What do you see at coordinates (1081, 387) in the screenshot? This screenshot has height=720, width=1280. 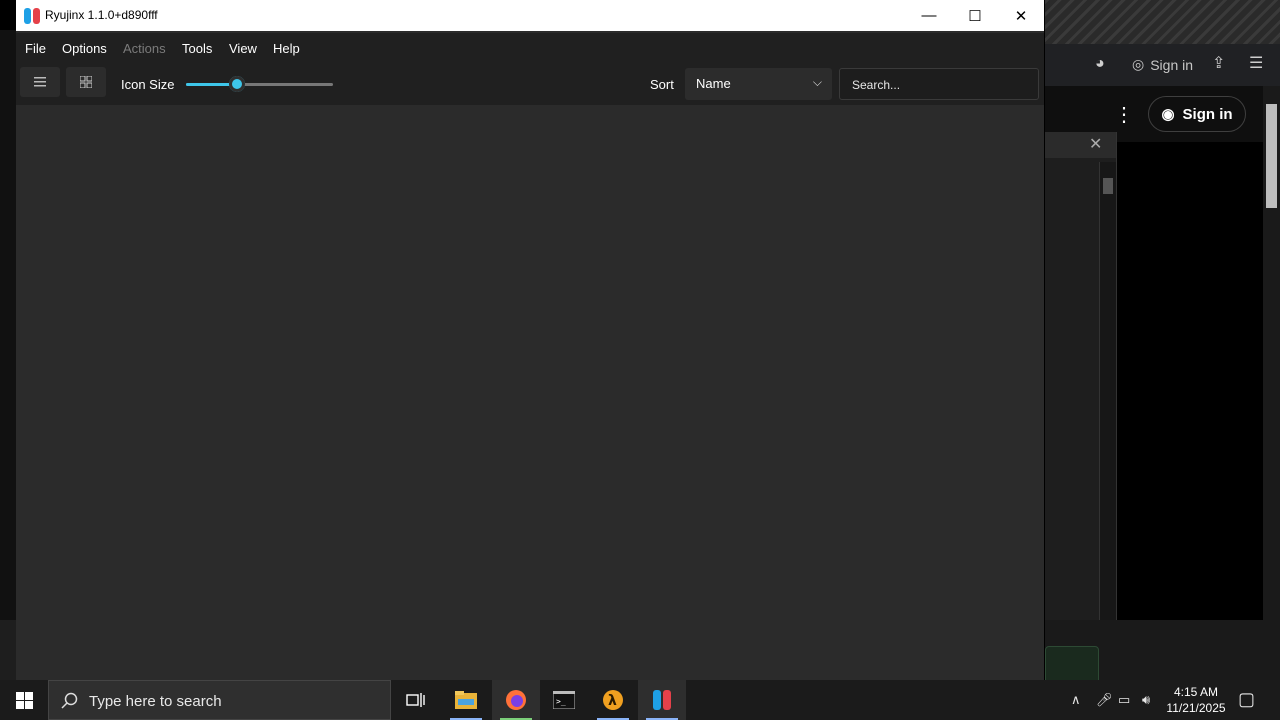 I see `background-mini-window: ✕` at bounding box center [1081, 387].